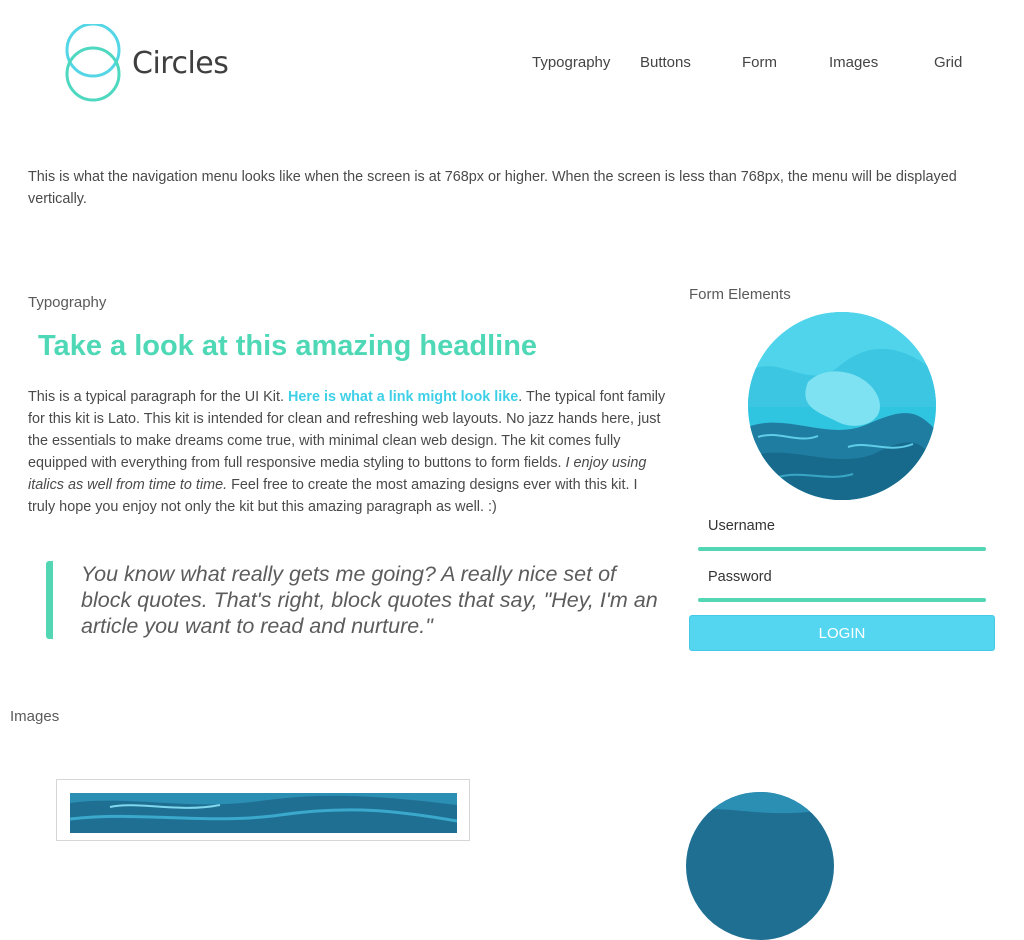 Image resolution: width=1024 pixels, height=940 pixels. I want to click on nav-item-grid: Grid, so click(948, 62).